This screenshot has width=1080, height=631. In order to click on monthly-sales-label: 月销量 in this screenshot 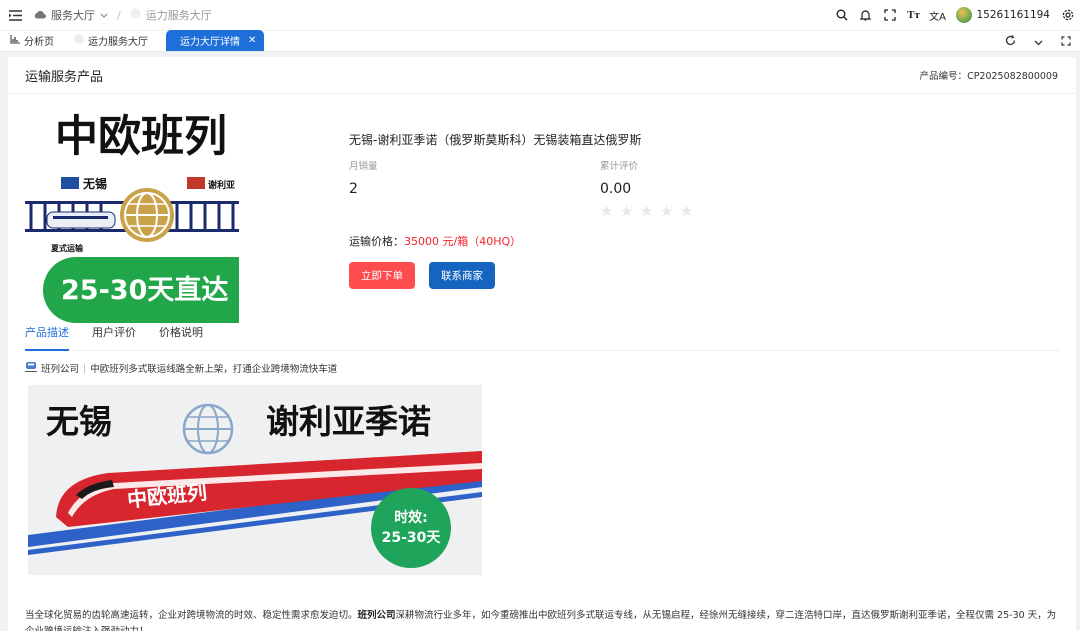, I will do `click(363, 166)`.